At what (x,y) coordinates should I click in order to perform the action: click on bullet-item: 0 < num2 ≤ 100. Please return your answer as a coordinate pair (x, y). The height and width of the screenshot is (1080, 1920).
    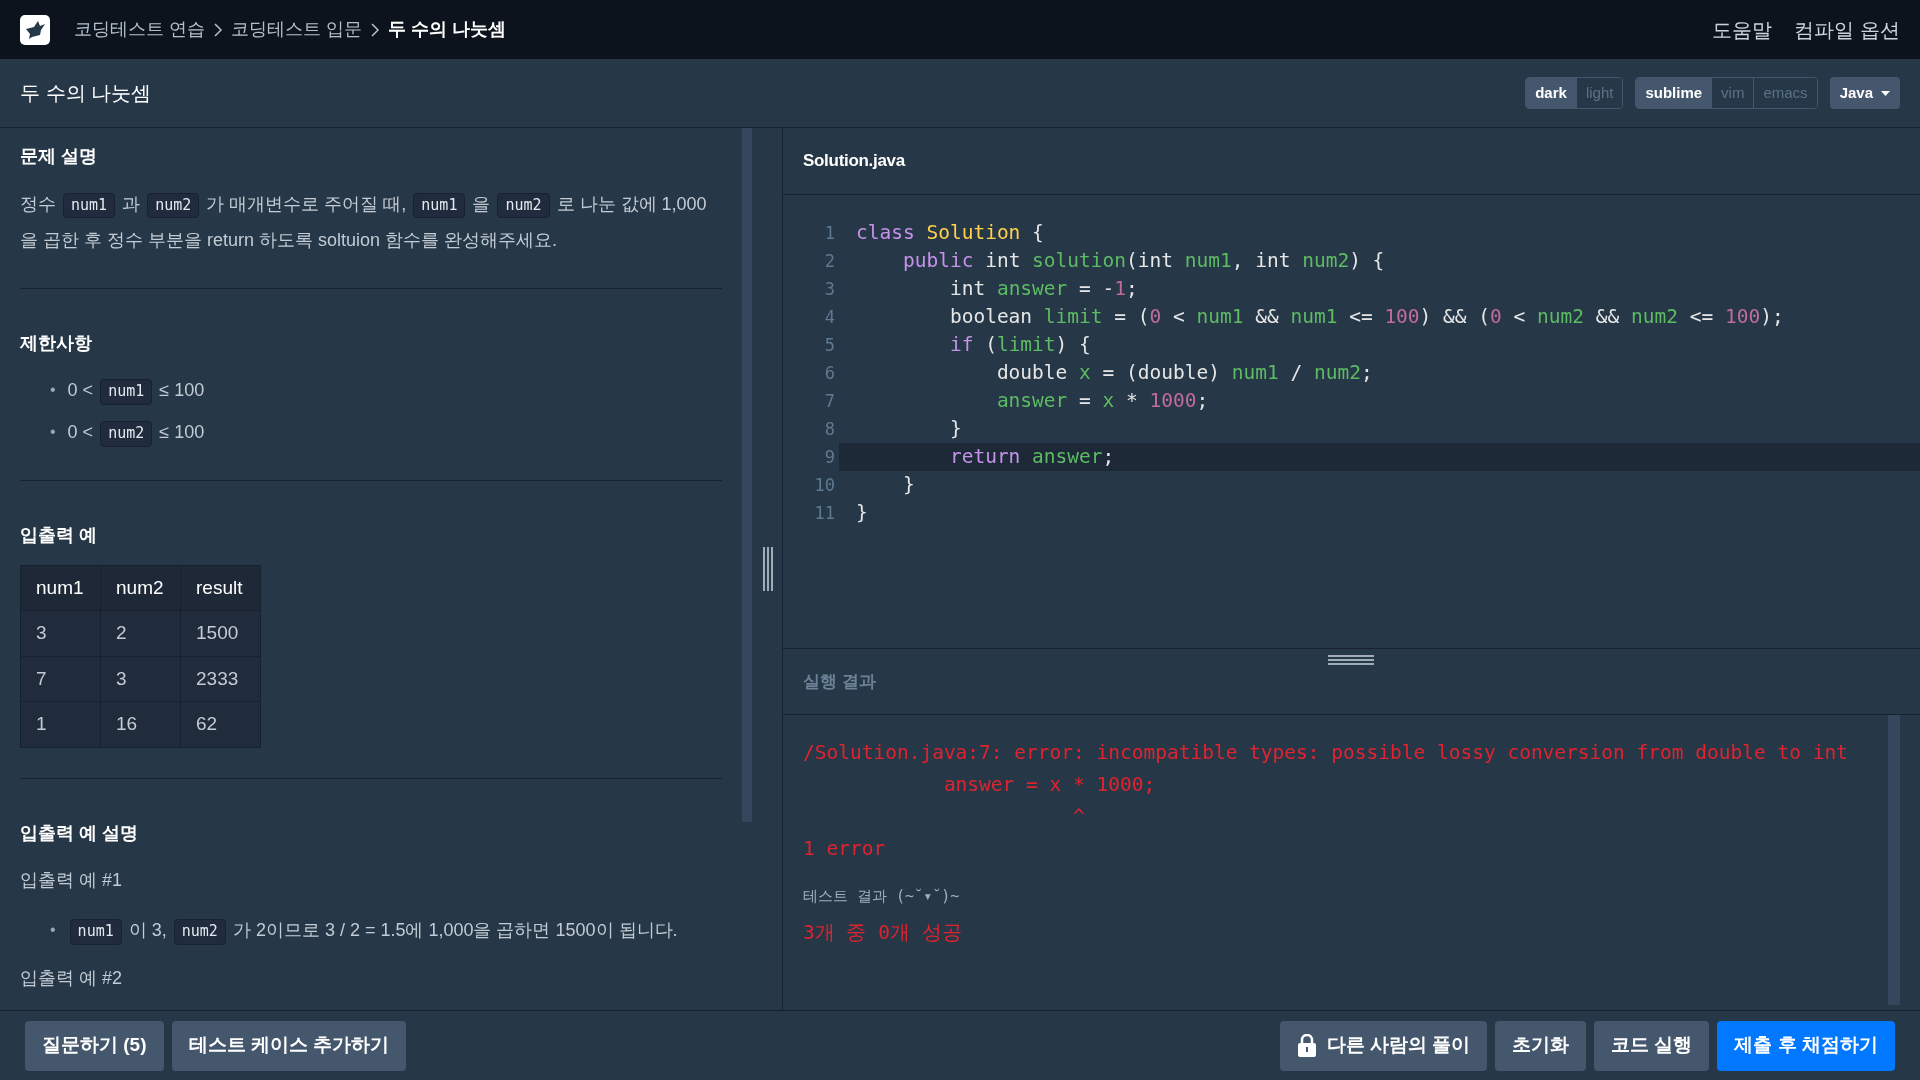
    Looking at the image, I should click on (136, 432).